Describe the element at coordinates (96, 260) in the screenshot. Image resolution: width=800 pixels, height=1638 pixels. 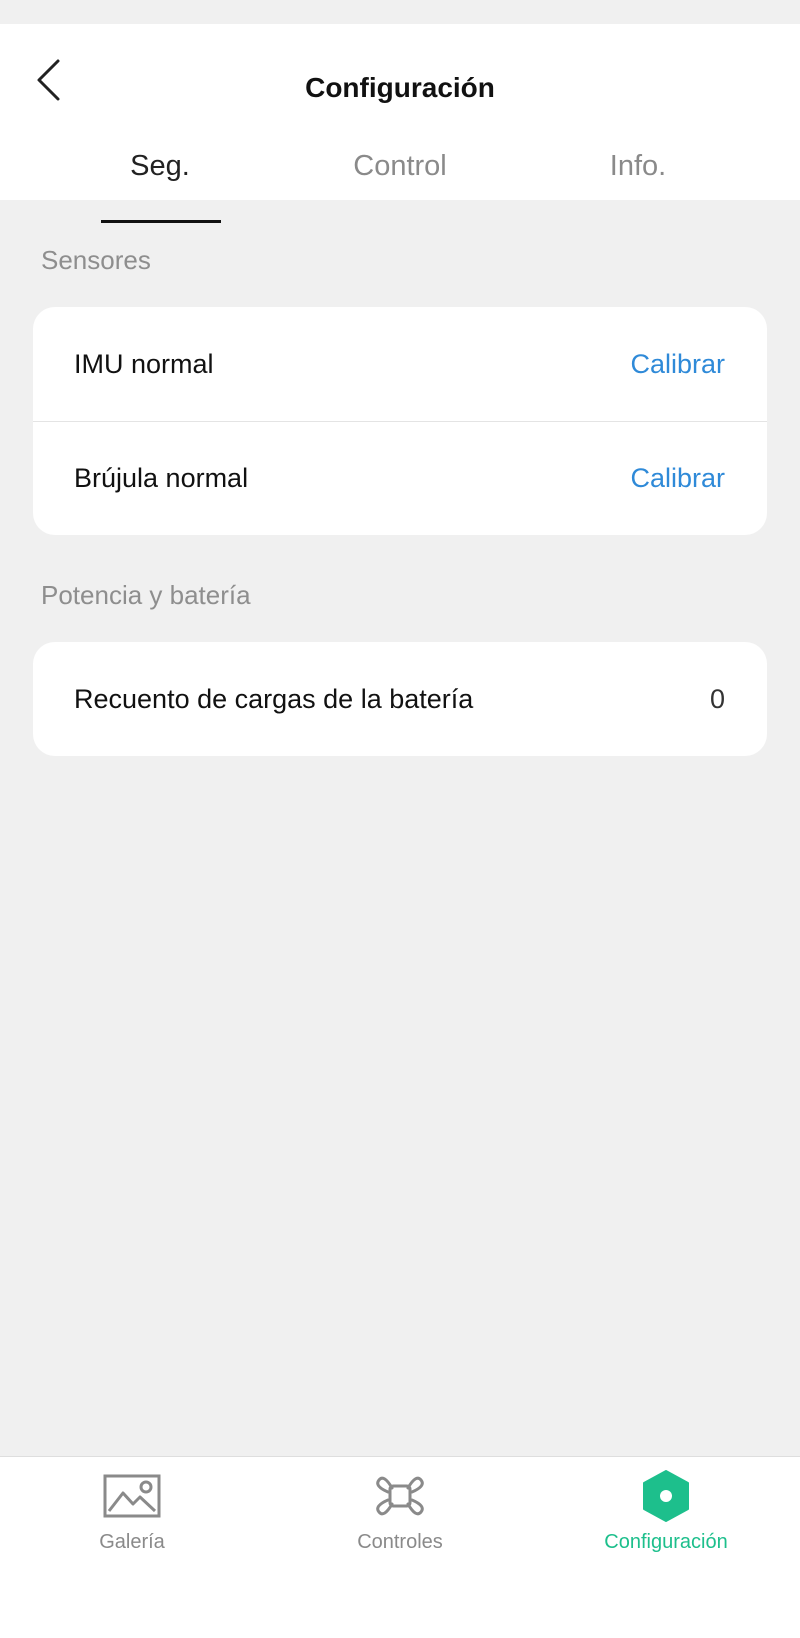
I see `section-label-sensores: Sensores` at that location.